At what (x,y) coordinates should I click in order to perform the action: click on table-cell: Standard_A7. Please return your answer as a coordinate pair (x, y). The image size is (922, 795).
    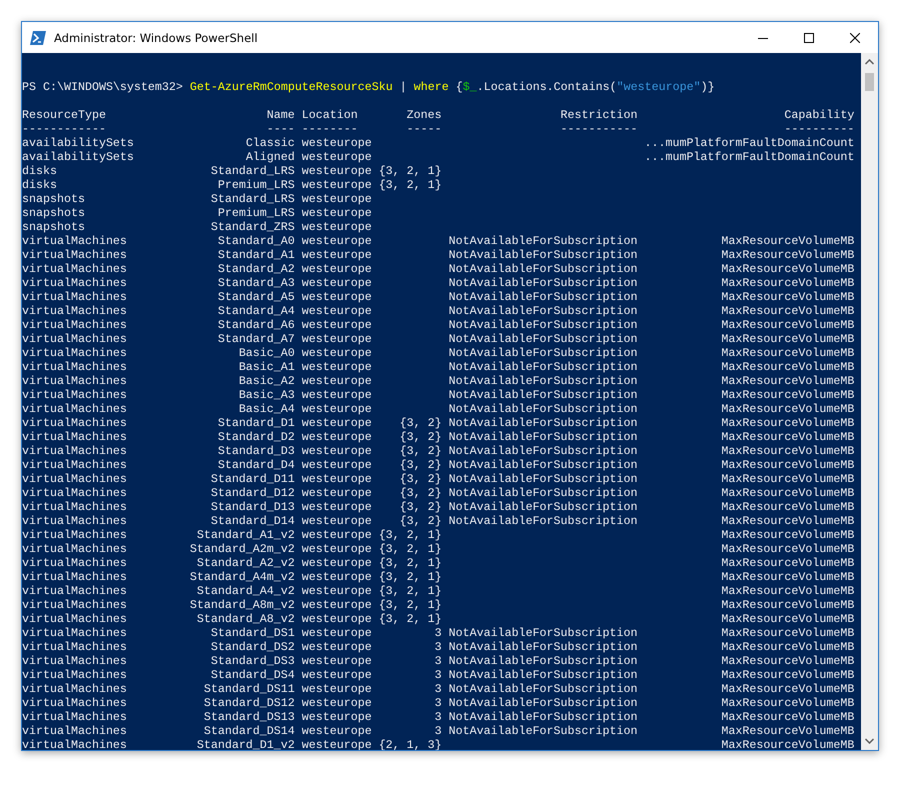
    Looking at the image, I should click on (256, 339).